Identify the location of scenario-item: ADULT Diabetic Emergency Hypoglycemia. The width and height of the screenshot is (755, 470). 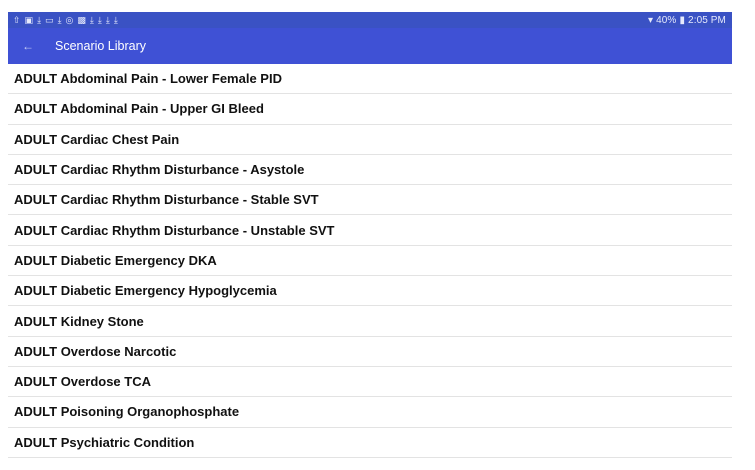
(370, 291).